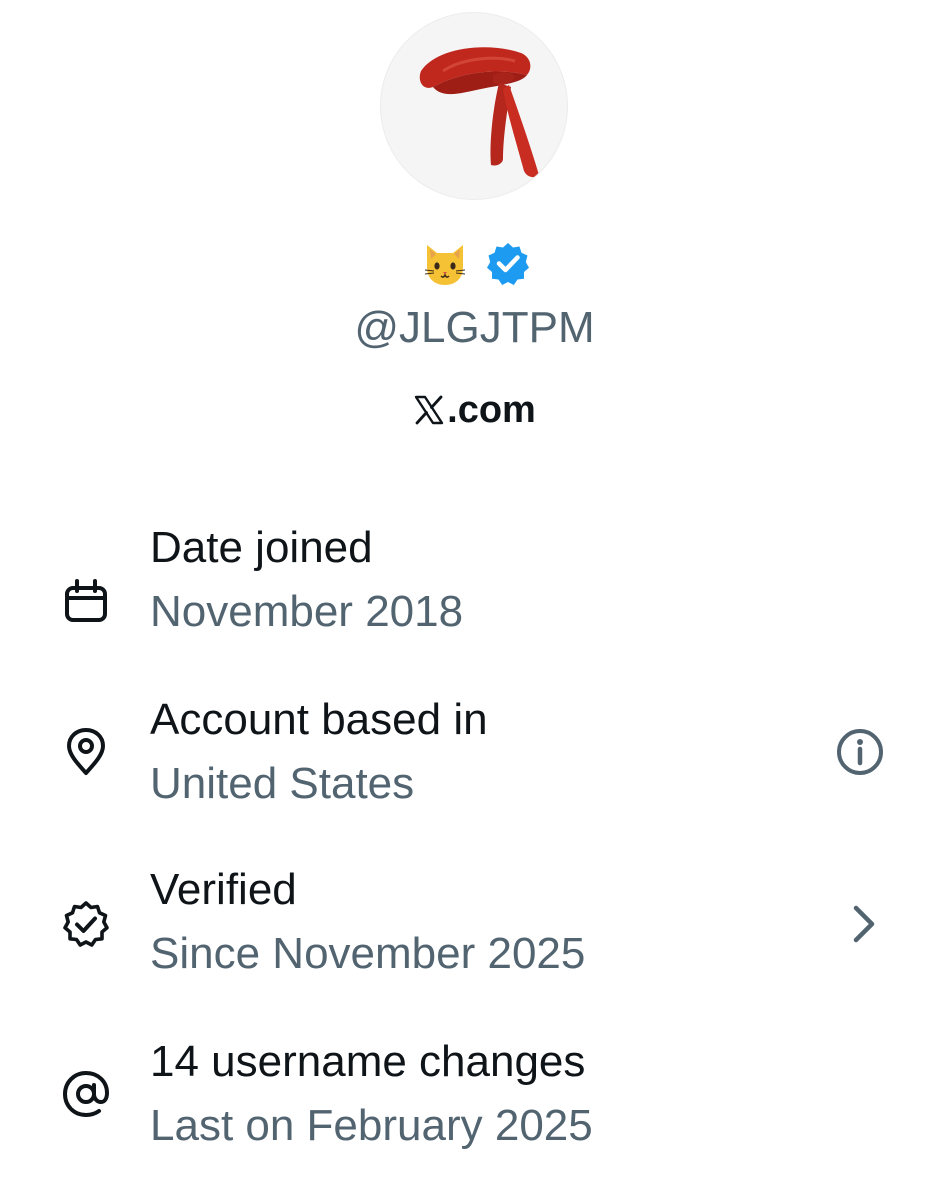 The image size is (949, 1200). I want to click on verified-badge-outline-icon, so click(86, 924).